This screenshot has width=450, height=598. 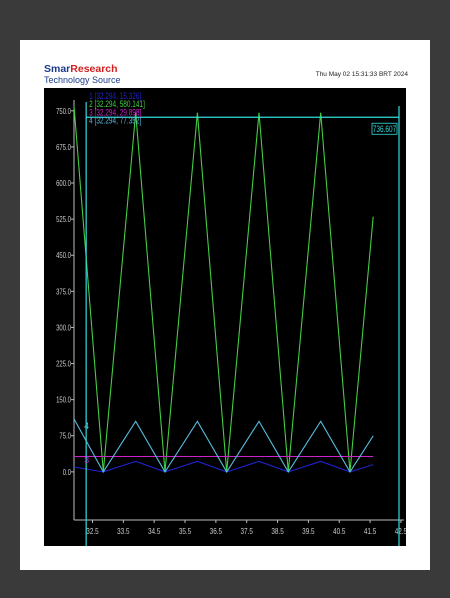 What do you see at coordinates (277, 531) in the screenshot?
I see `x-tick-label: 38.5` at bounding box center [277, 531].